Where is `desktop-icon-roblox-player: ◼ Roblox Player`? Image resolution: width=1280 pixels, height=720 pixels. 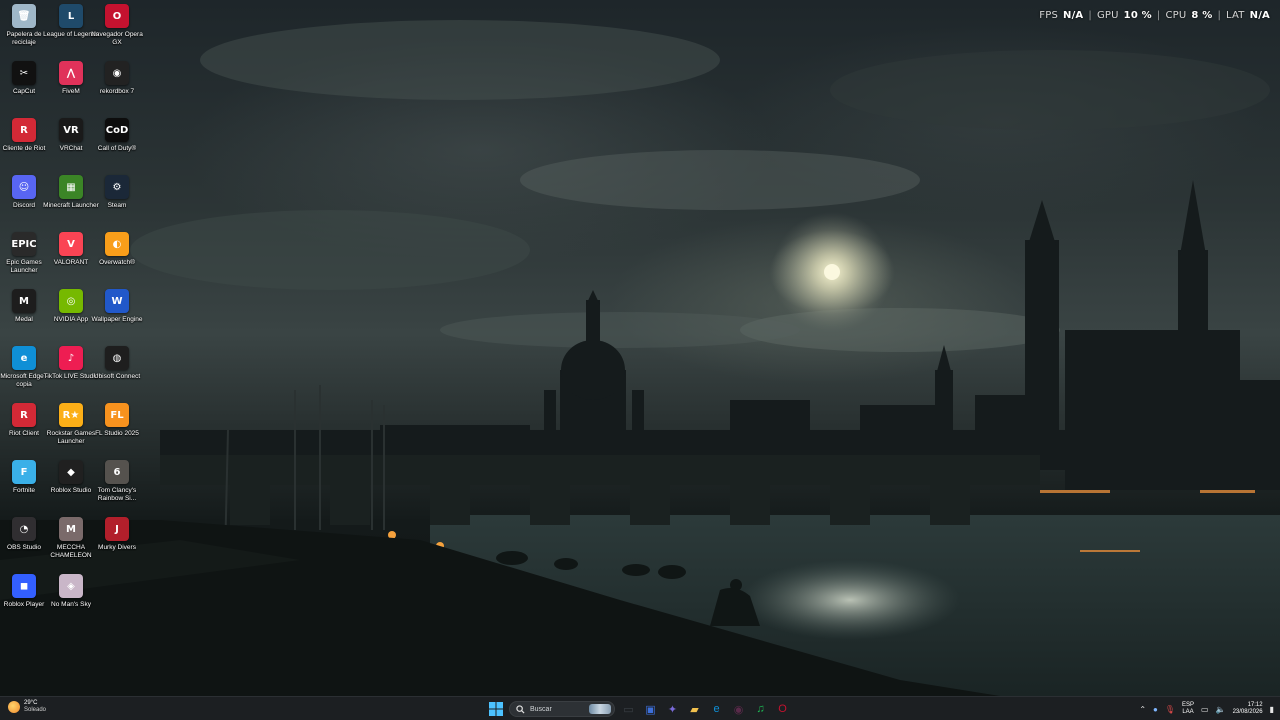 desktop-icon-roblox-player: ◼ Roblox Player is located at coordinates (24, 591).